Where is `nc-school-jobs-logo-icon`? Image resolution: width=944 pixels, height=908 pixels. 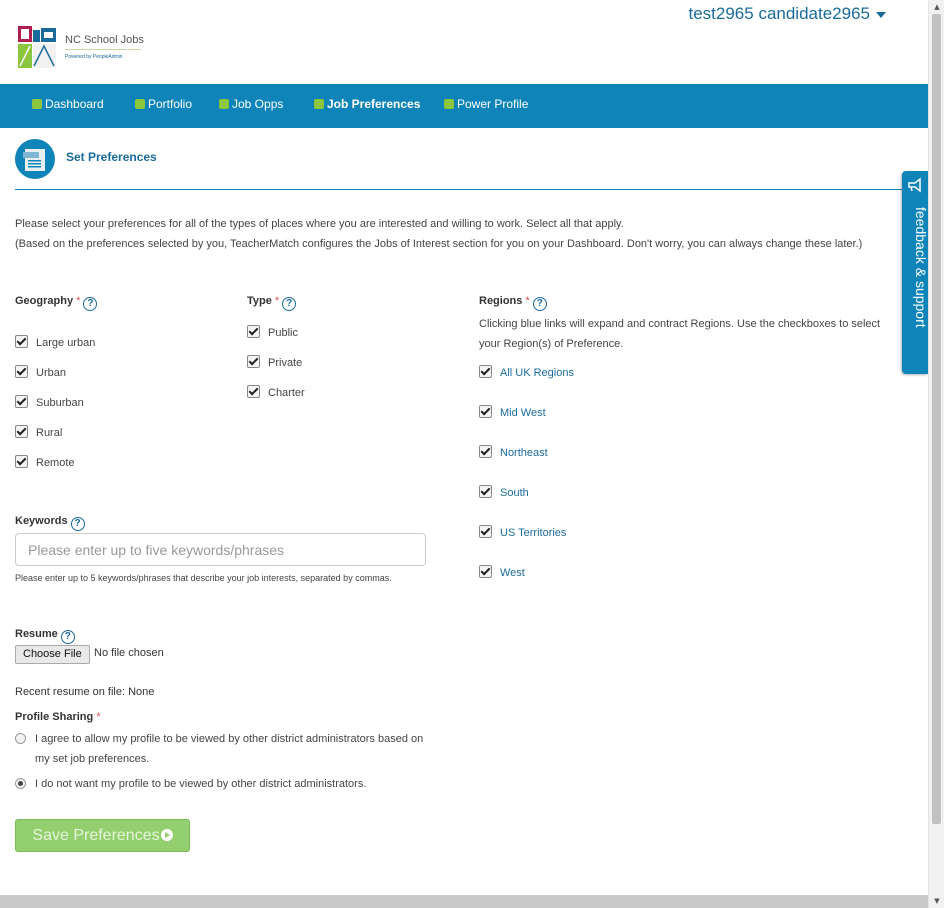
nc-school-jobs-logo-icon is located at coordinates (37, 47).